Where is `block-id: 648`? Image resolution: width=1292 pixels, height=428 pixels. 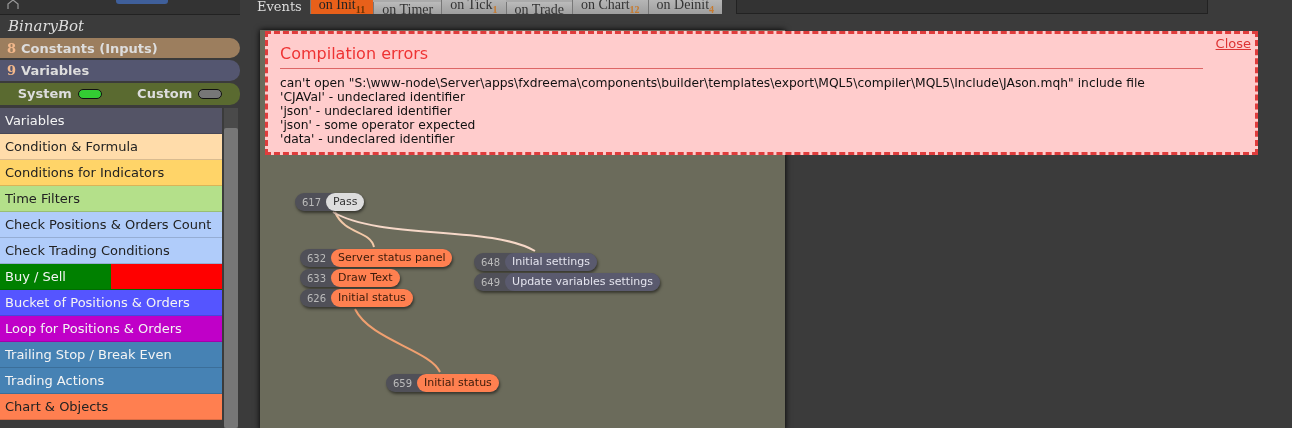 block-id: 648 is located at coordinates (491, 262).